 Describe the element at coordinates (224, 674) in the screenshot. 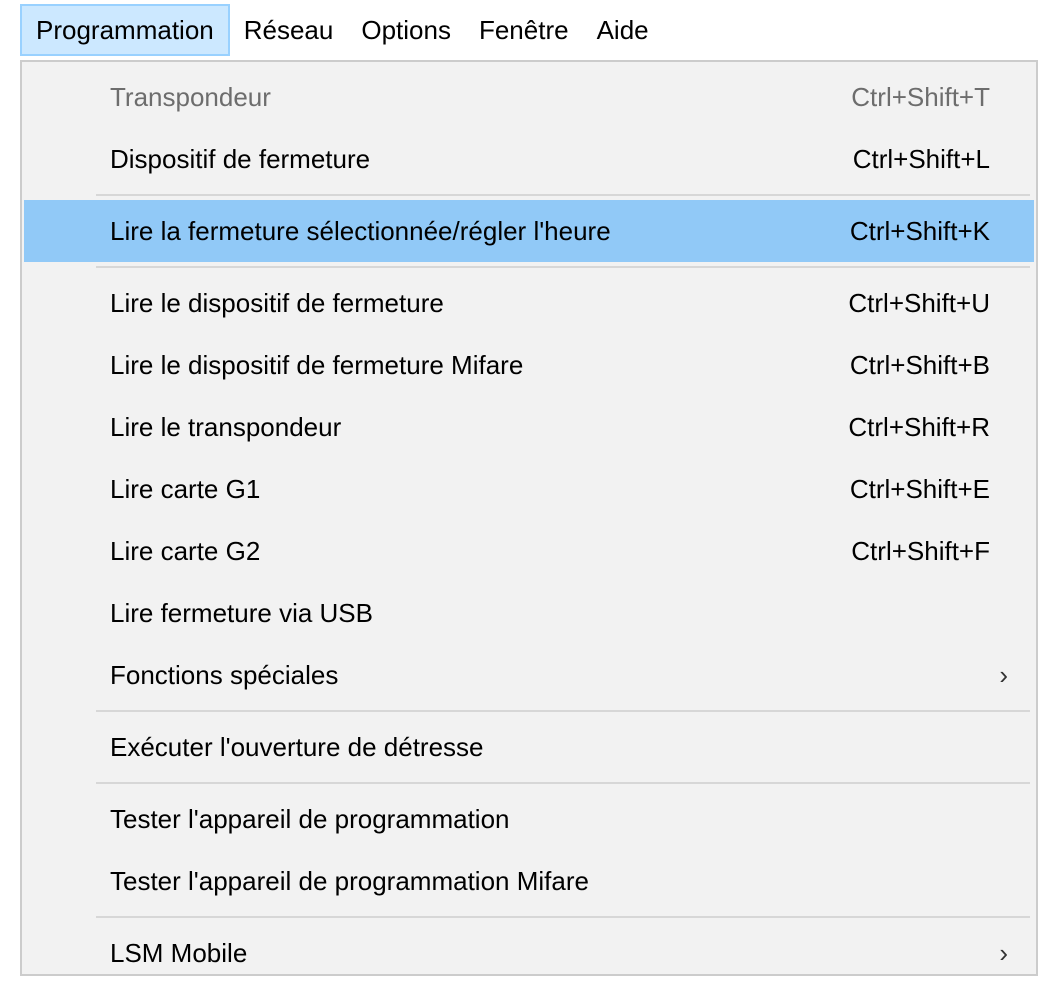

I see `menu-item-label: Fonctions spéciales` at that location.